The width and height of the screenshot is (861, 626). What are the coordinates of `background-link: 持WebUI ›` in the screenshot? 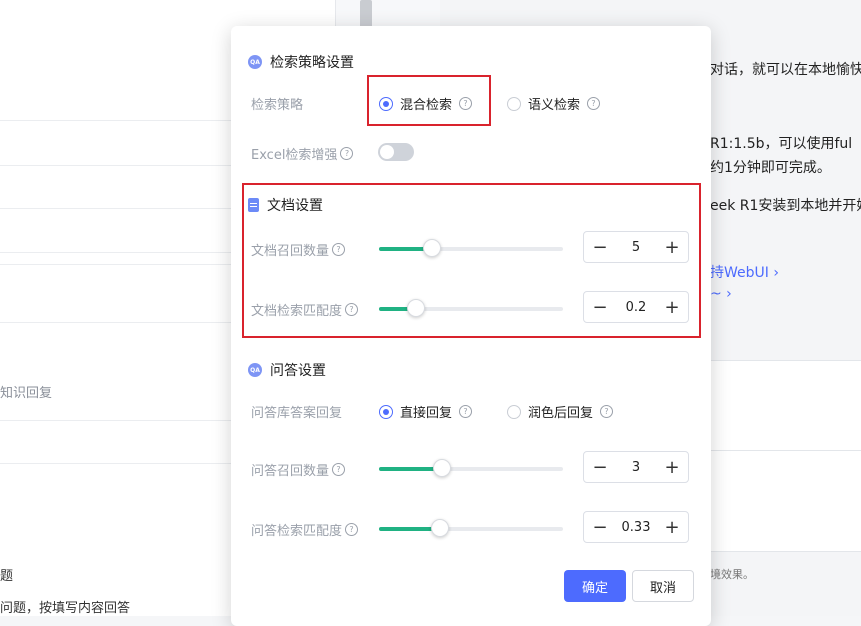 It's located at (744, 273).